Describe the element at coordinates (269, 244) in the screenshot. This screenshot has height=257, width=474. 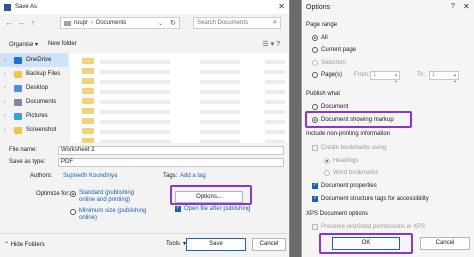
I see `cancel-button: Cancel` at that location.